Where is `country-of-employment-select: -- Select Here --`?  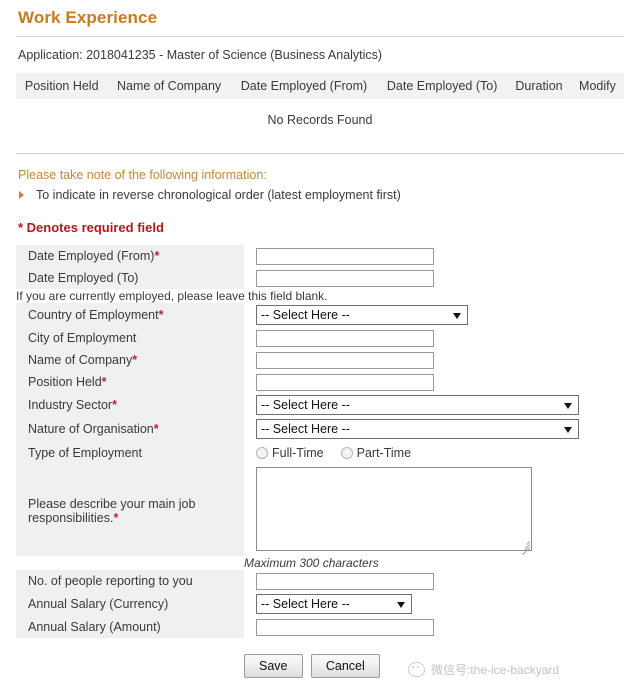
country-of-employment-select: -- Select Here -- is located at coordinates (362, 315).